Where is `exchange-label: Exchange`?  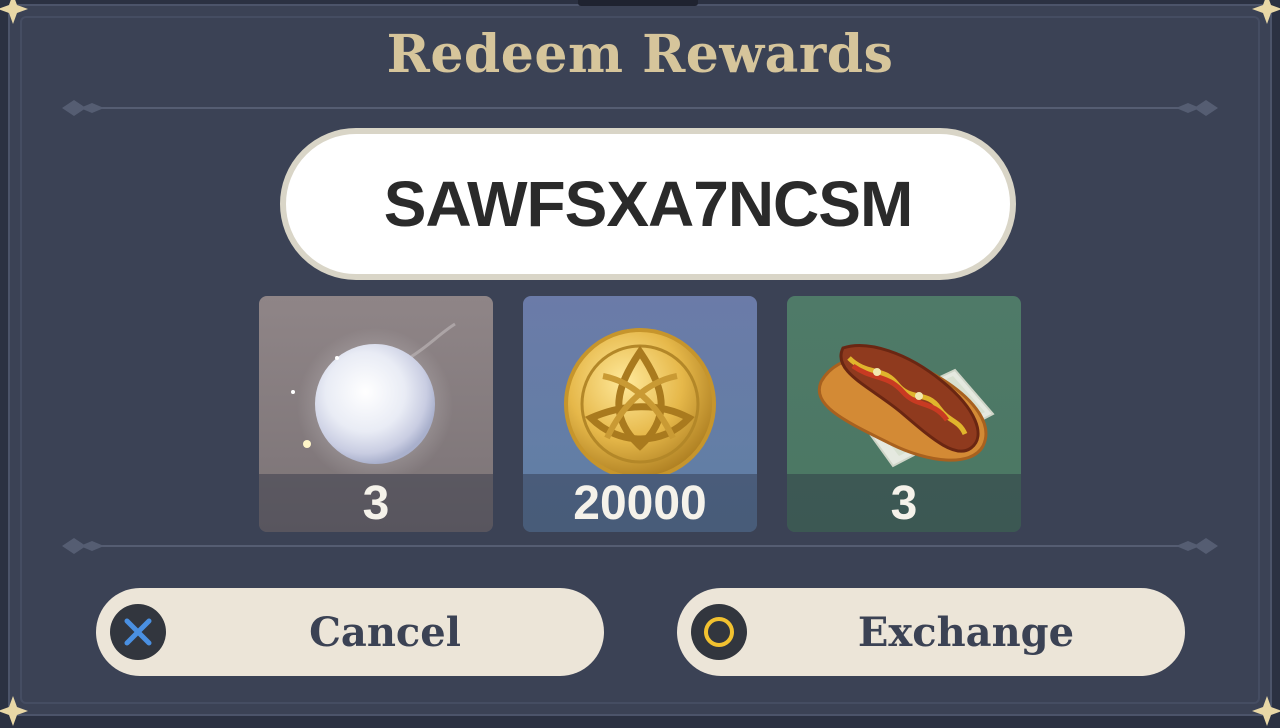 exchange-label: Exchange is located at coordinates (966, 632).